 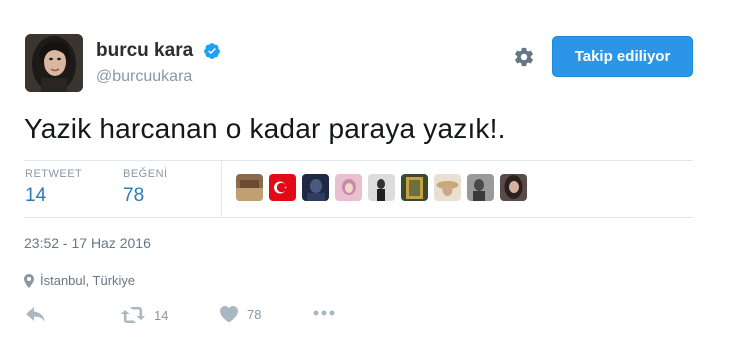 I want to click on more-button, so click(x=324, y=313).